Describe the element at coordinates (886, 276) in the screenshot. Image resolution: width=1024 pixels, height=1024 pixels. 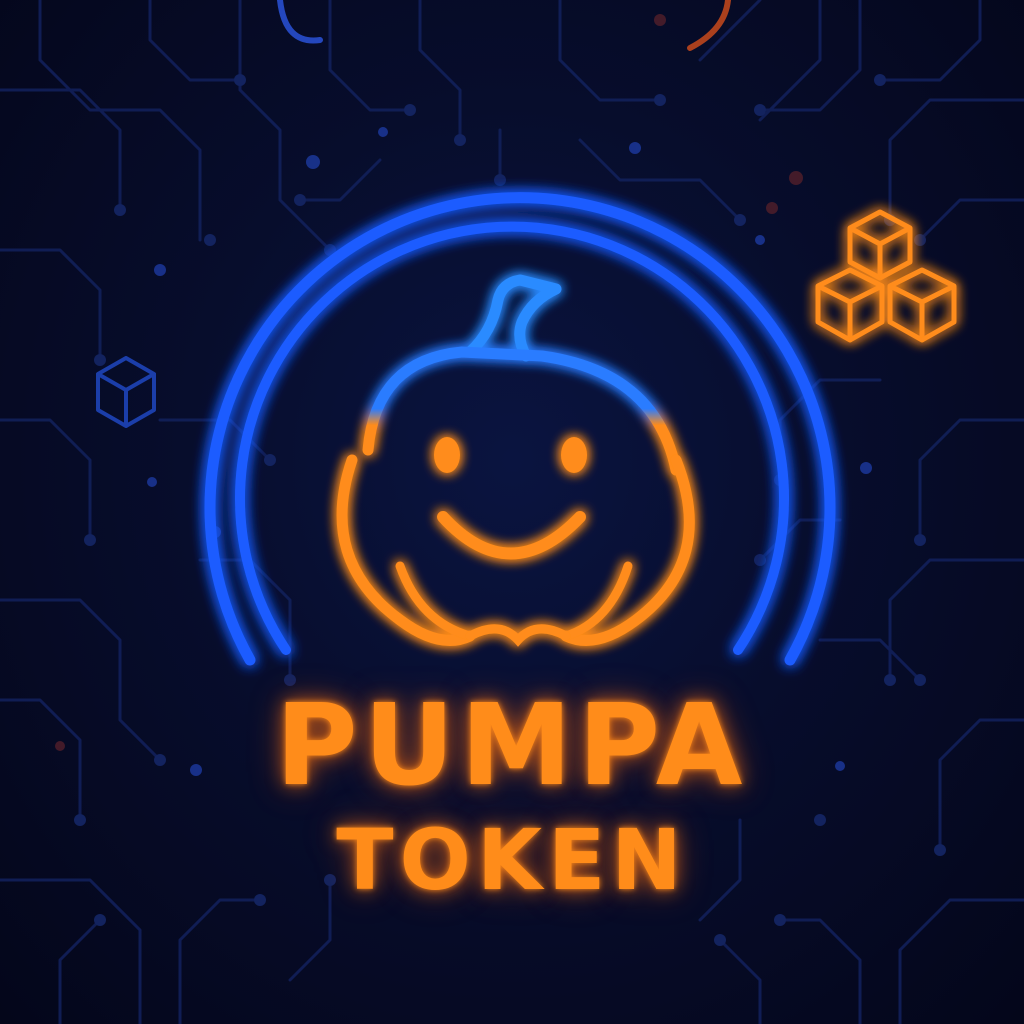
I see `cubes-icon` at that location.